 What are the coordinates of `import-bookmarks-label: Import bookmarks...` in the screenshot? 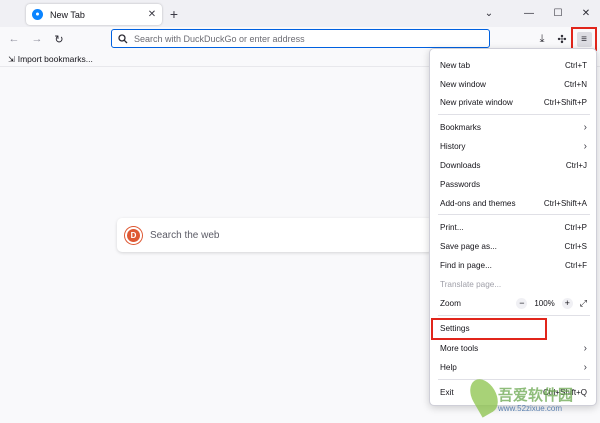 It's located at (55, 59).